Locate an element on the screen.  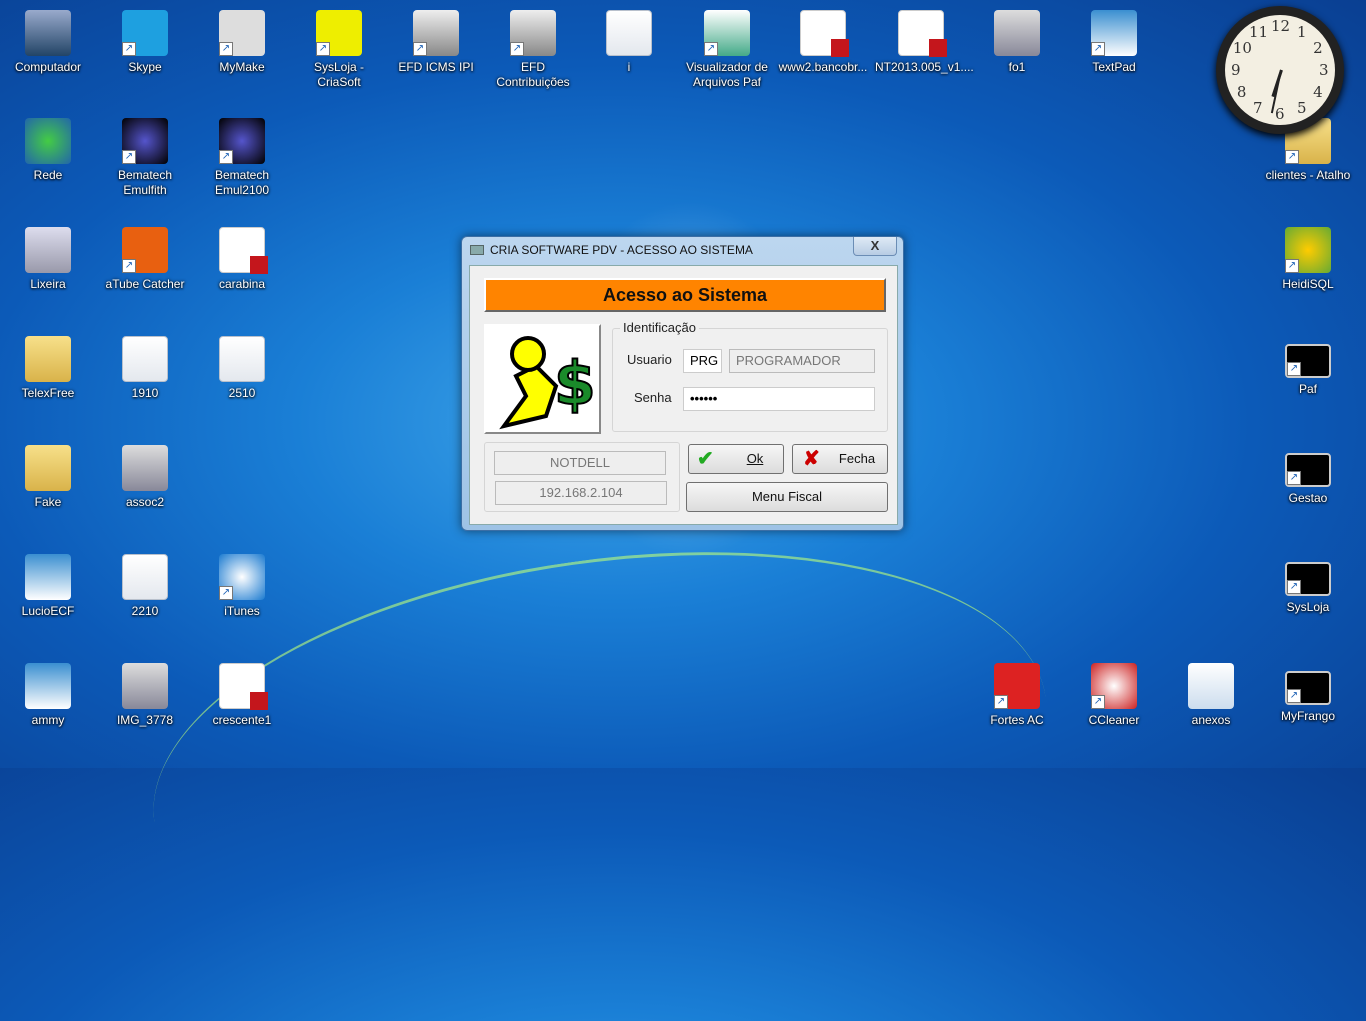
clock-number: 2 is located at coordinates (1318, 48).